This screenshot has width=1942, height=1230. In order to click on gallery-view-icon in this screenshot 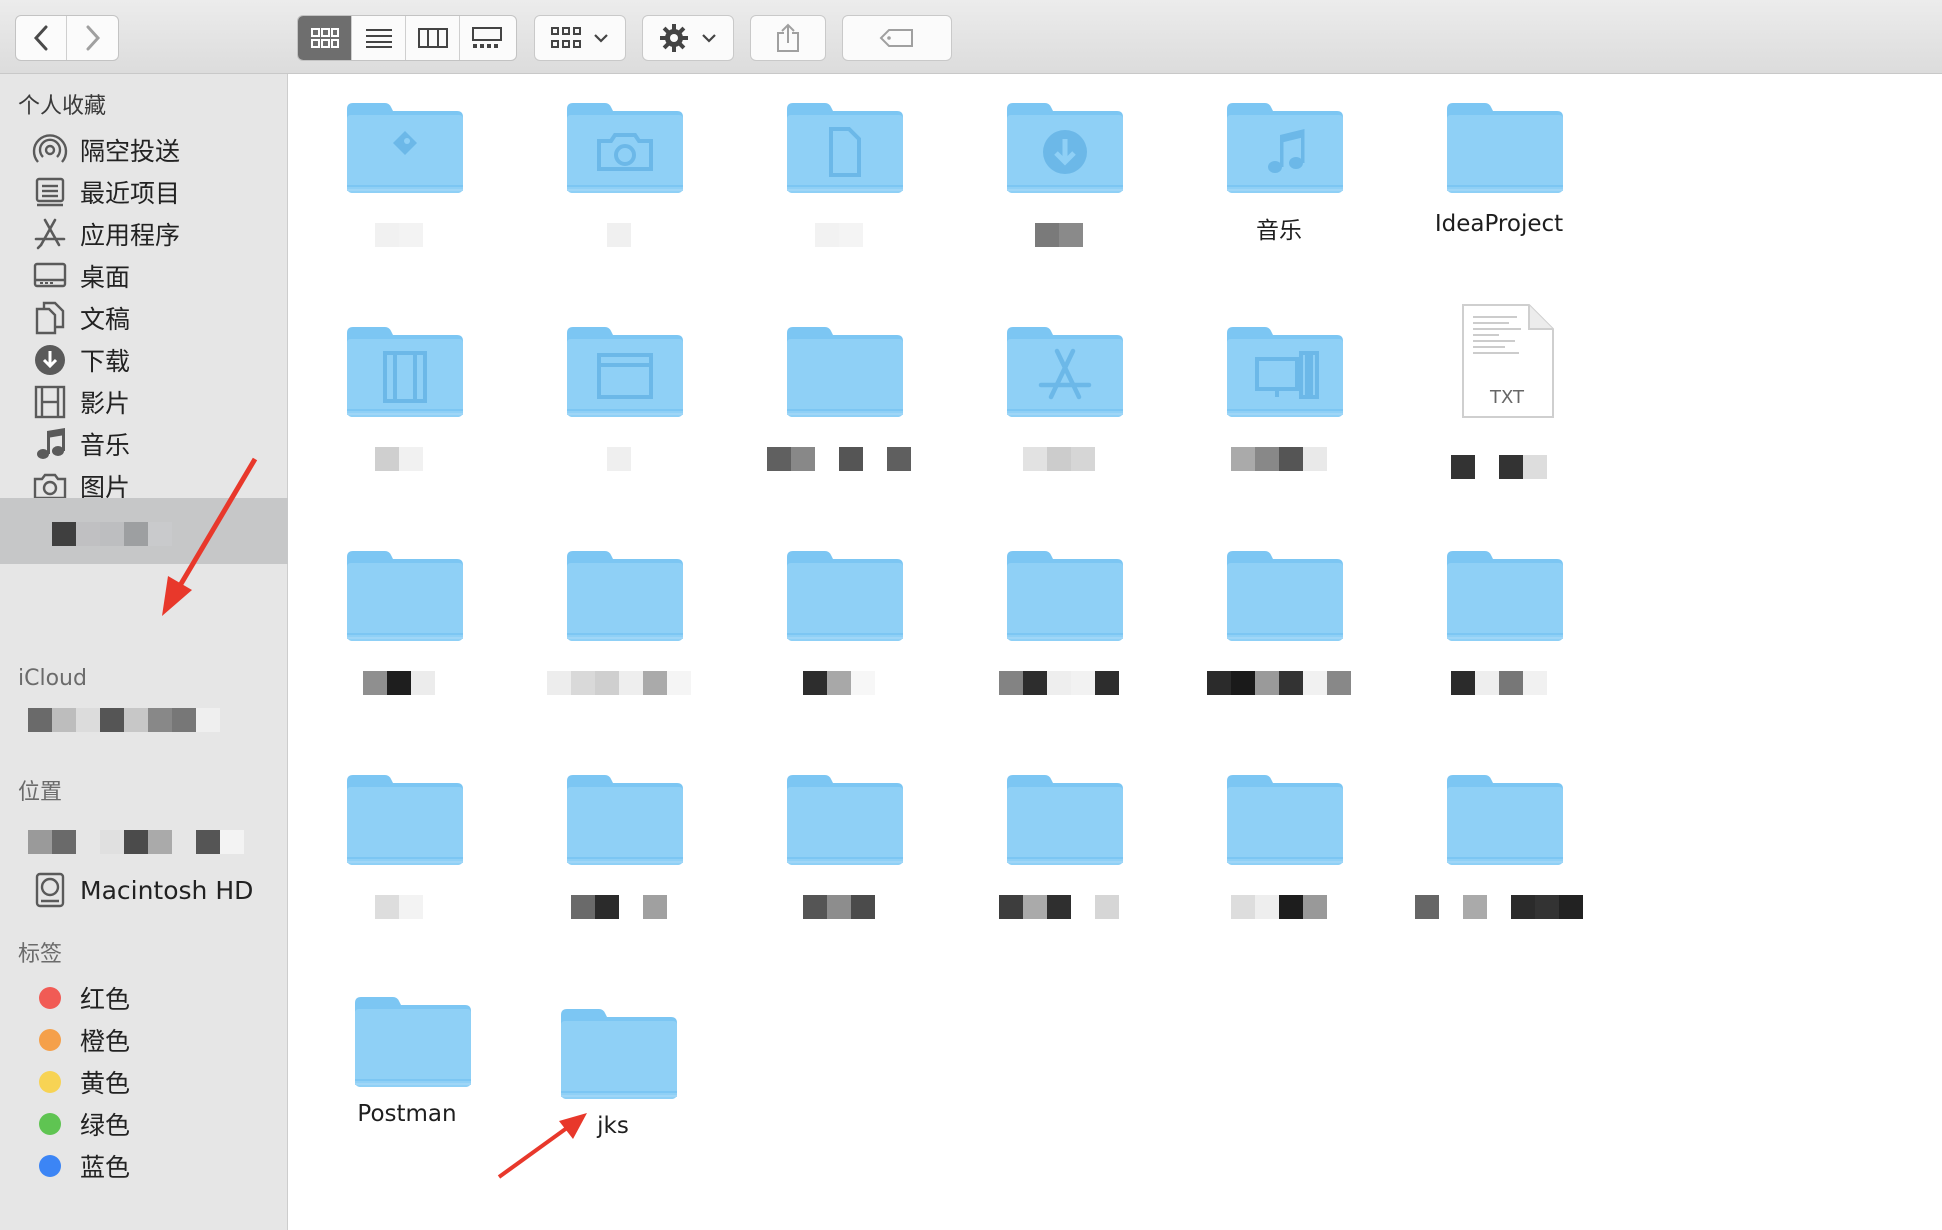, I will do `click(487, 37)`.